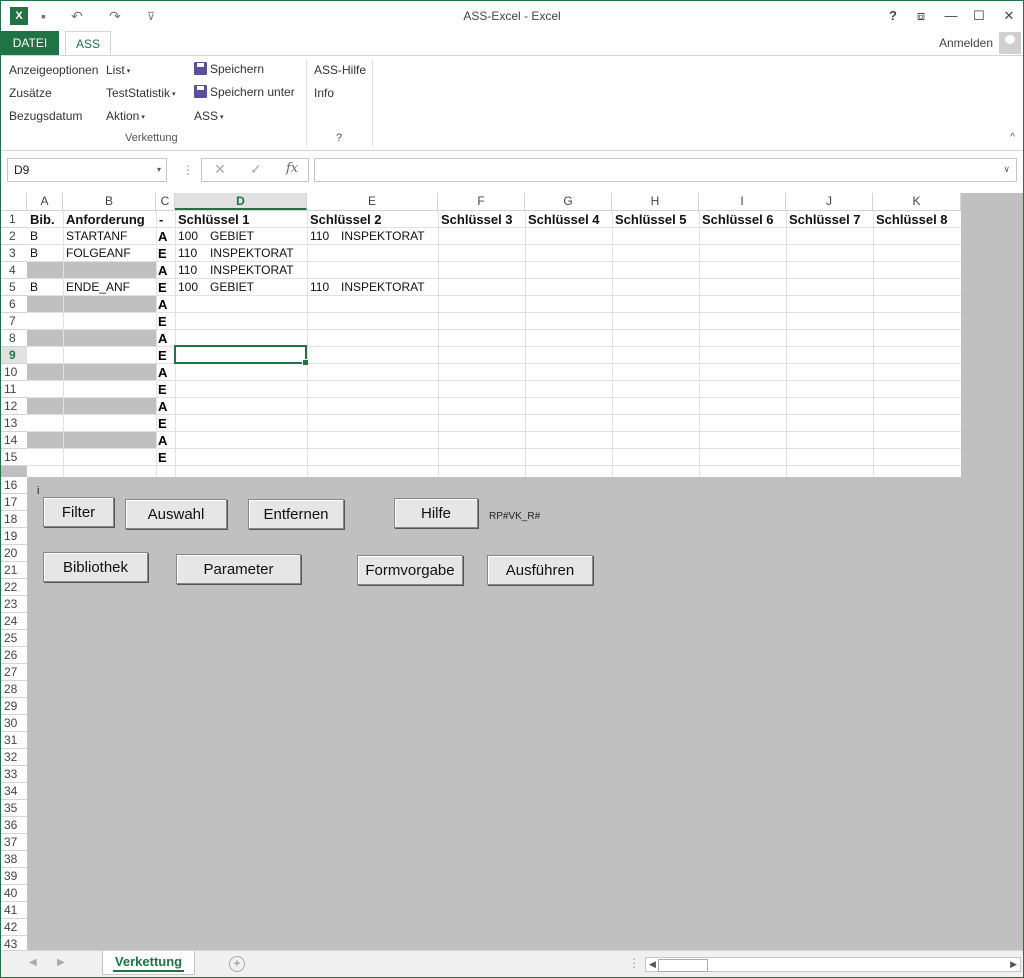  I want to click on speichern-button: Speichern, so click(229, 69).